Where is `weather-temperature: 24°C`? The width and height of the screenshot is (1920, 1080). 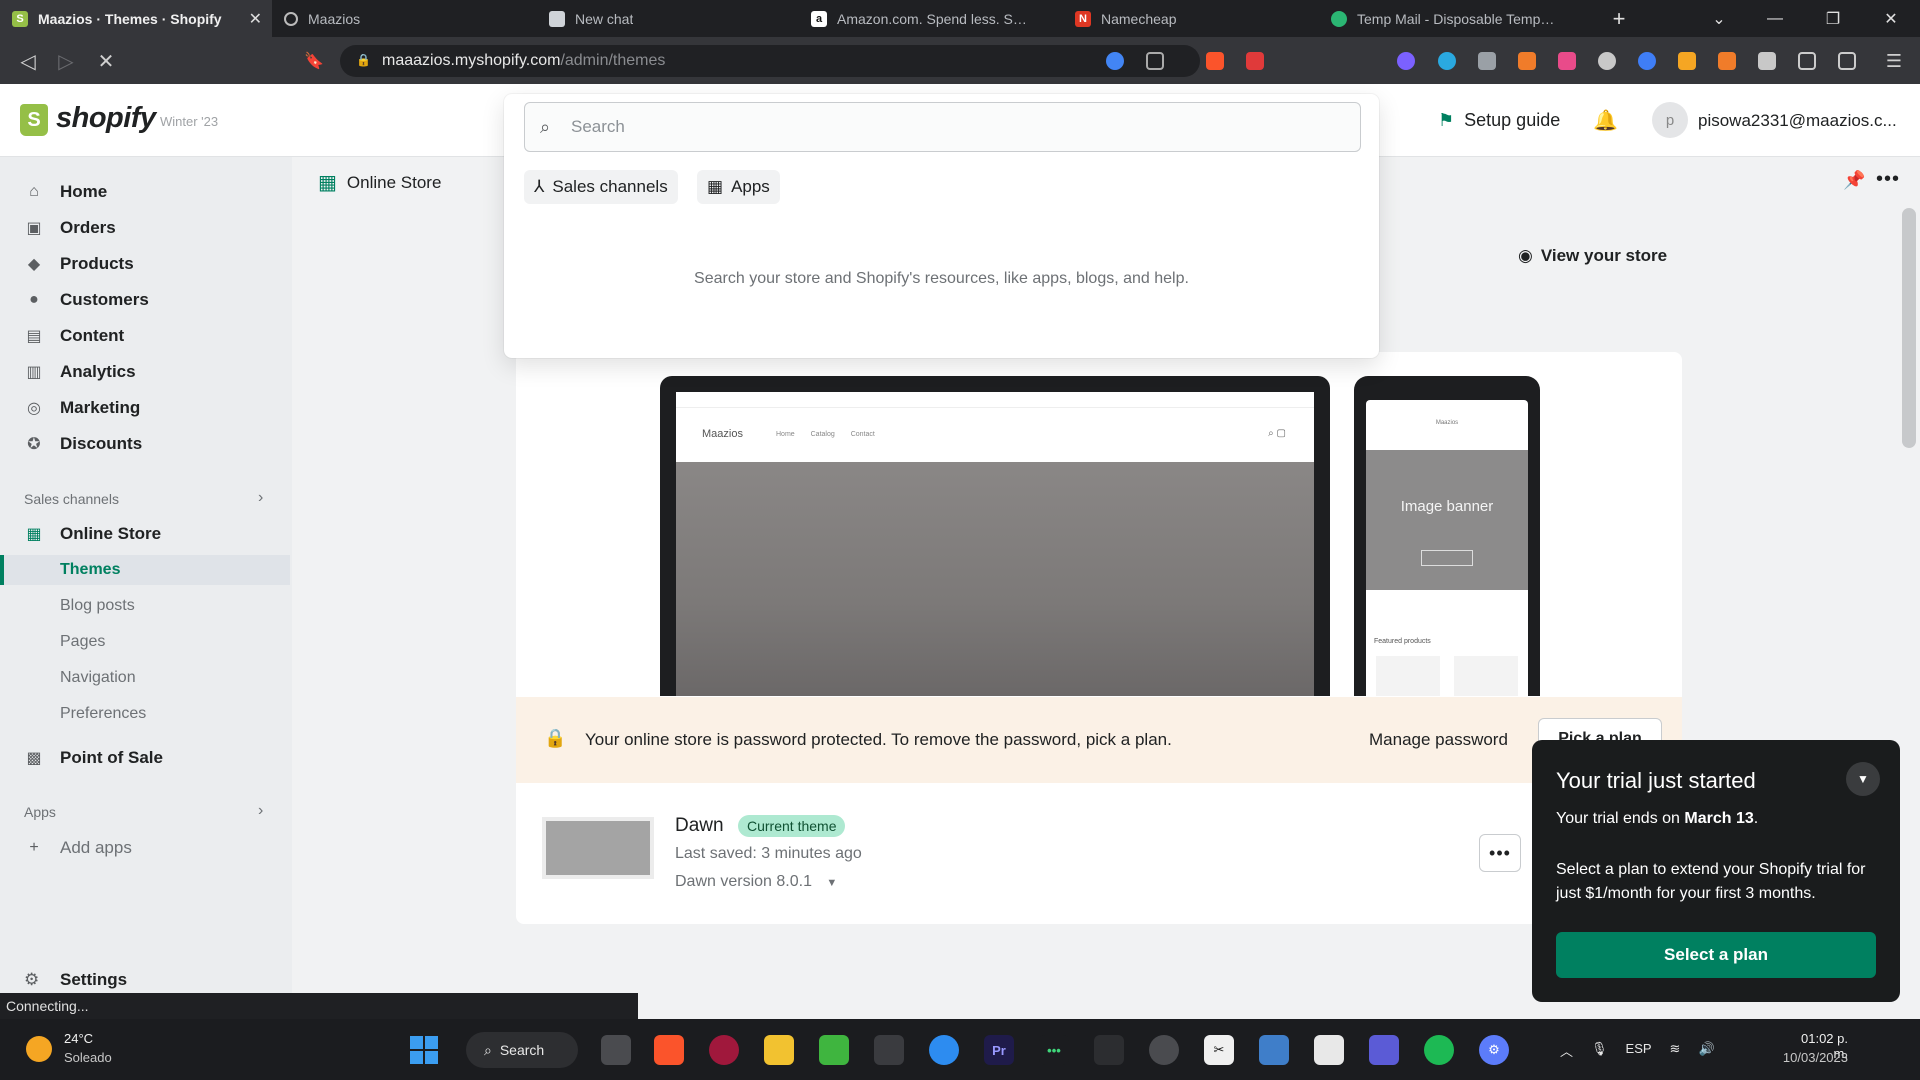
weather-temperature: 24°C is located at coordinates (78, 1038).